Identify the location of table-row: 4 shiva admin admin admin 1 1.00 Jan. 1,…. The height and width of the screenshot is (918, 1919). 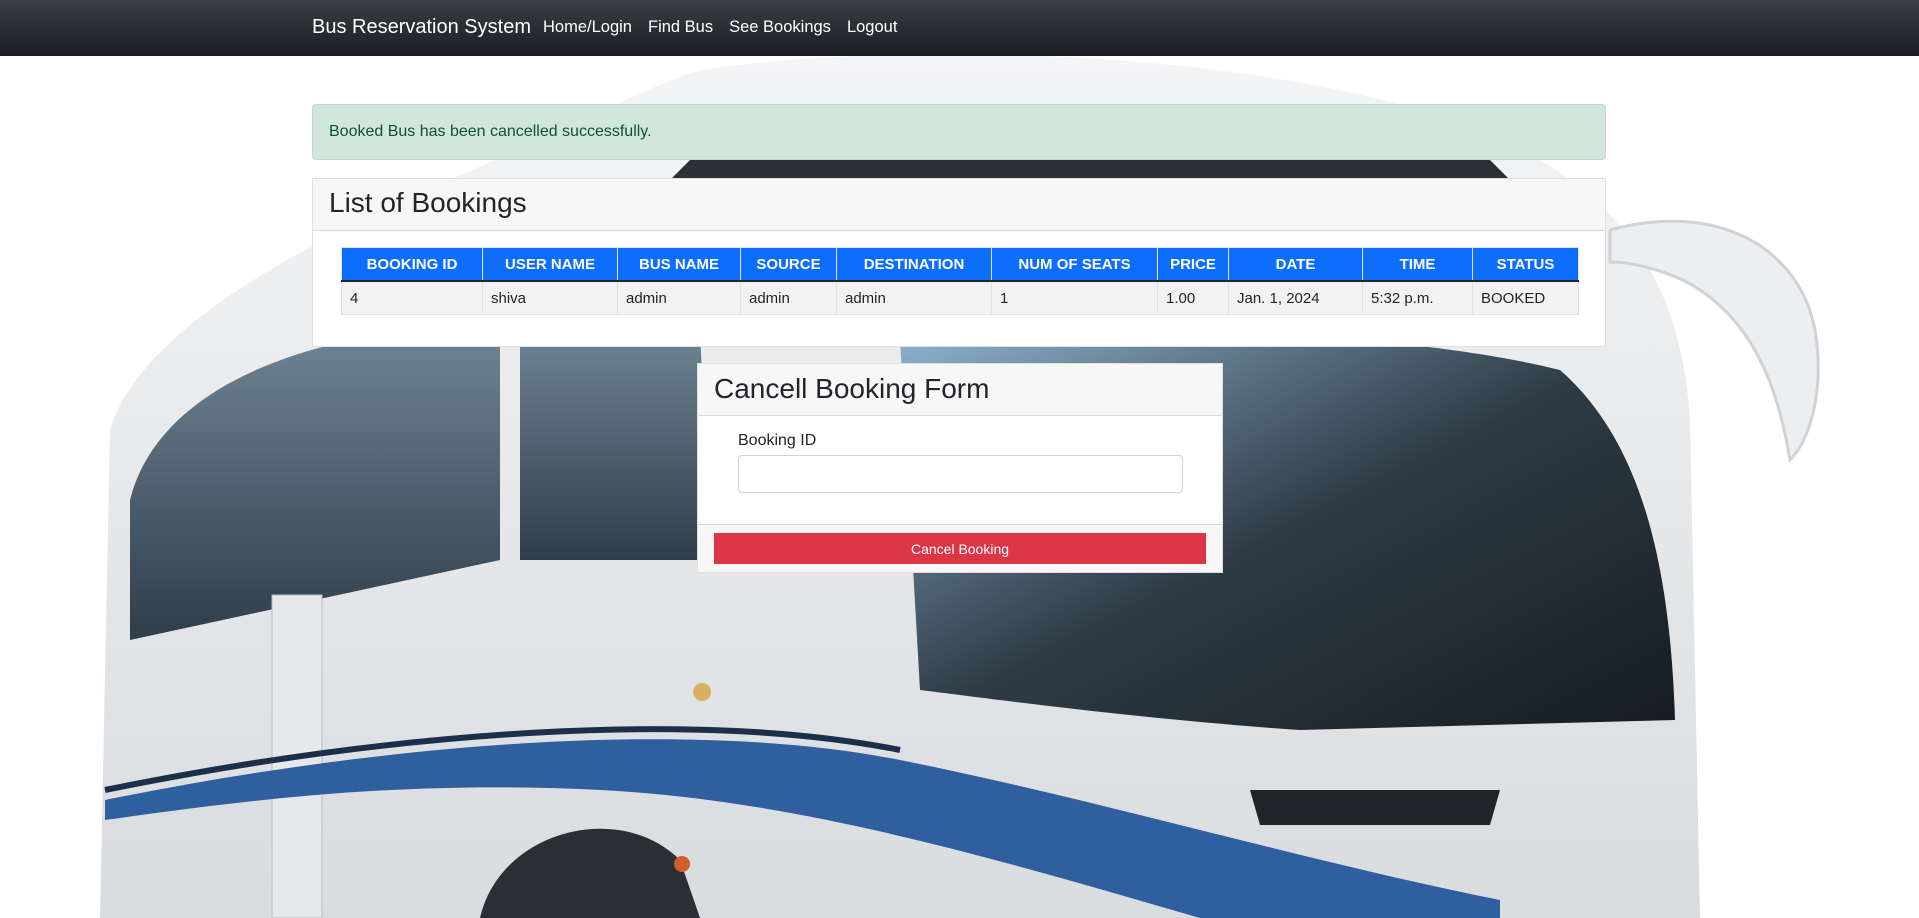
(960, 297).